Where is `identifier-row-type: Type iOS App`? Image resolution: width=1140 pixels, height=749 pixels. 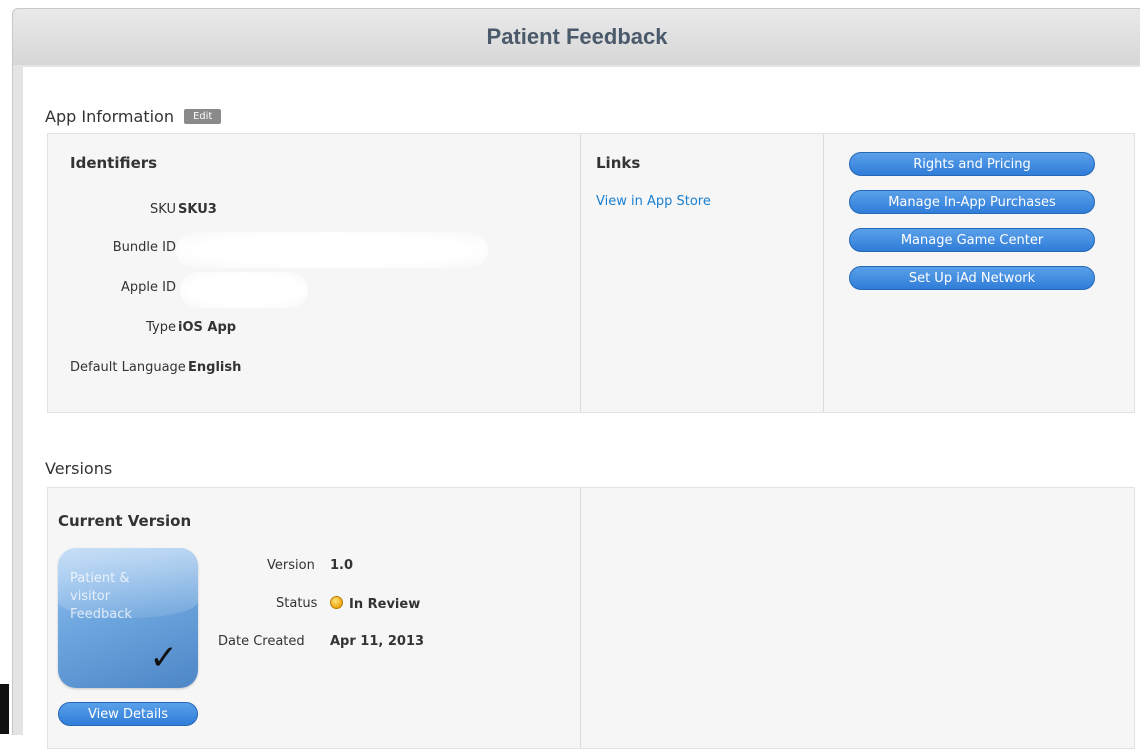 identifier-row-type: Type iOS App is located at coordinates (308, 330).